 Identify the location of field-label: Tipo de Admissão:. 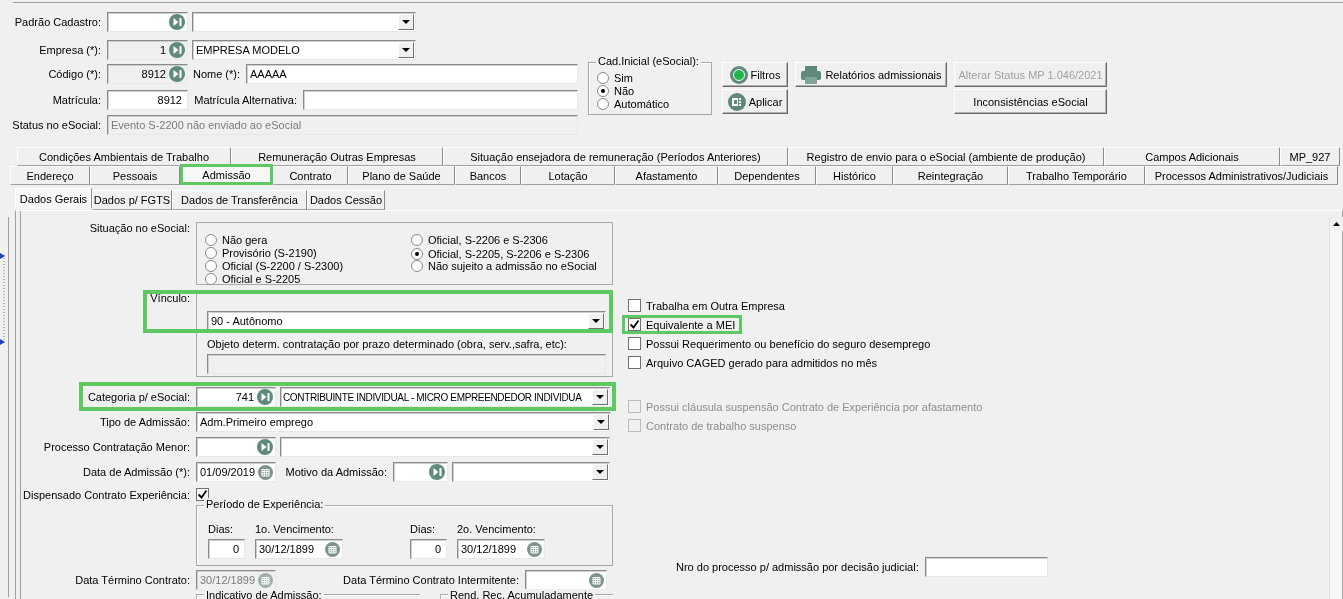
(144, 422).